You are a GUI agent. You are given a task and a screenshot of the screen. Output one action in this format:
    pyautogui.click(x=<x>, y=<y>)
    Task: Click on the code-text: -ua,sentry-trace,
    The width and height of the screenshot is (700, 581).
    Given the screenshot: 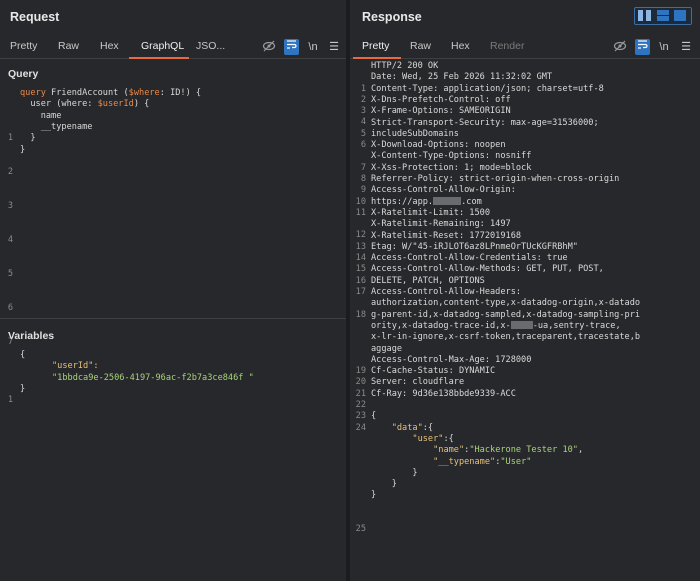 What is the action you would take?
    pyautogui.click(x=576, y=325)
    